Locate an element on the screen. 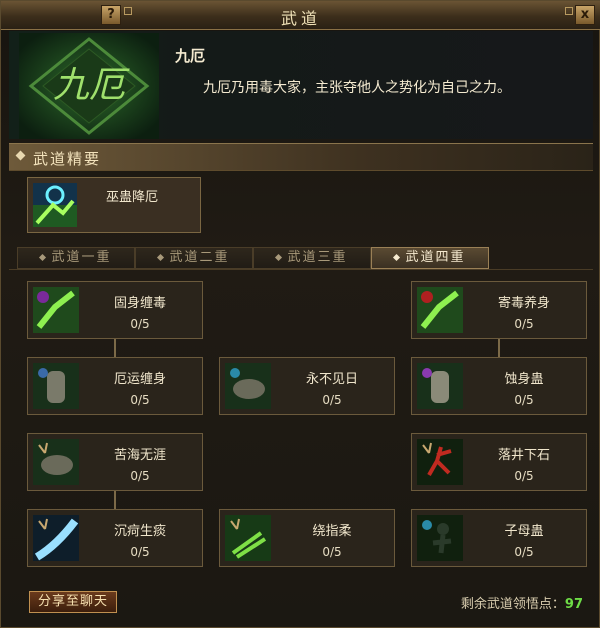 This screenshot has height=628, width=600. skill-name: 落井下石 is located at coordinates (523, 455).